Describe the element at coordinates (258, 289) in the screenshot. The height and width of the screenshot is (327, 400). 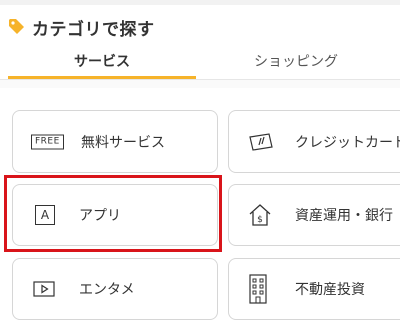
I see `building-icon` at that location.